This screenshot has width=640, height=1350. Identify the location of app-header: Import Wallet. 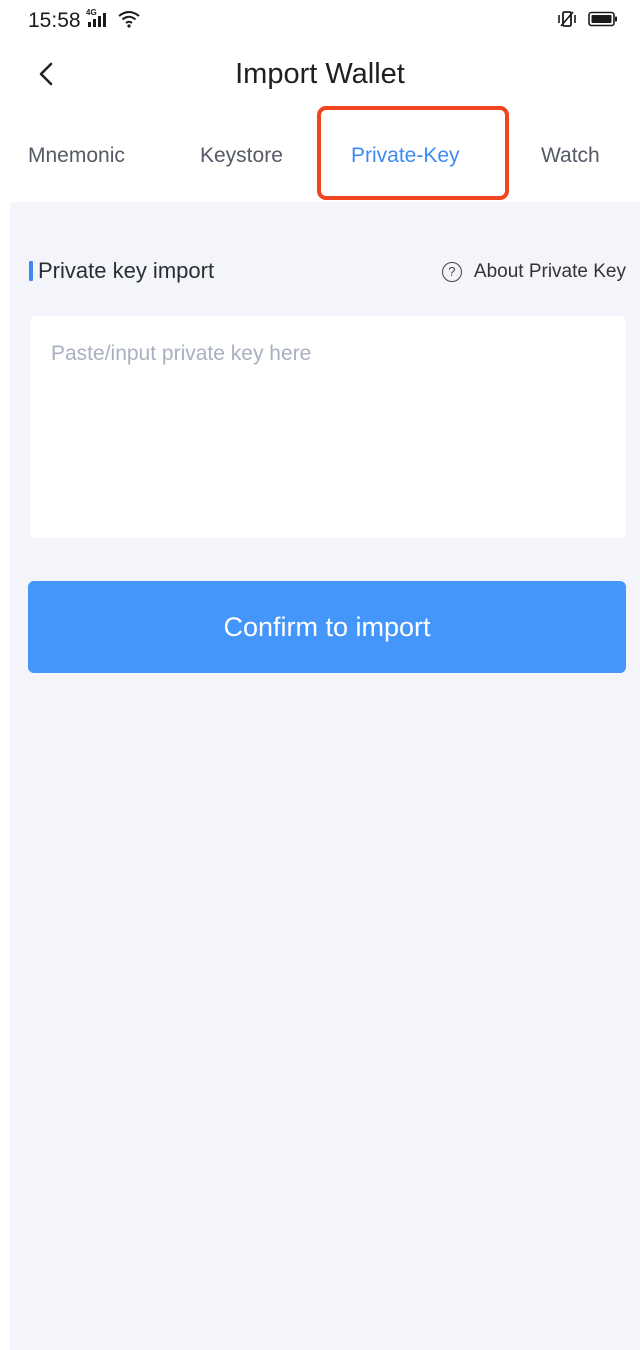
(320, 74).